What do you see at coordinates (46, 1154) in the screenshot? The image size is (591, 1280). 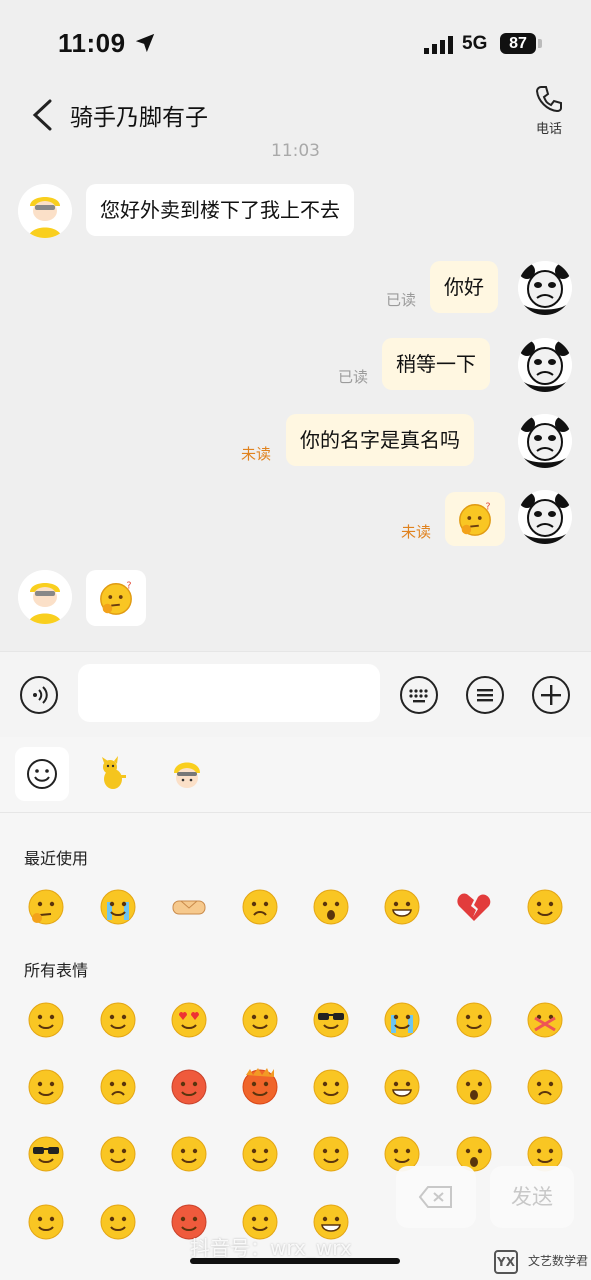 I see `cool-emoji-icon` at bounding box center [46, 1154].